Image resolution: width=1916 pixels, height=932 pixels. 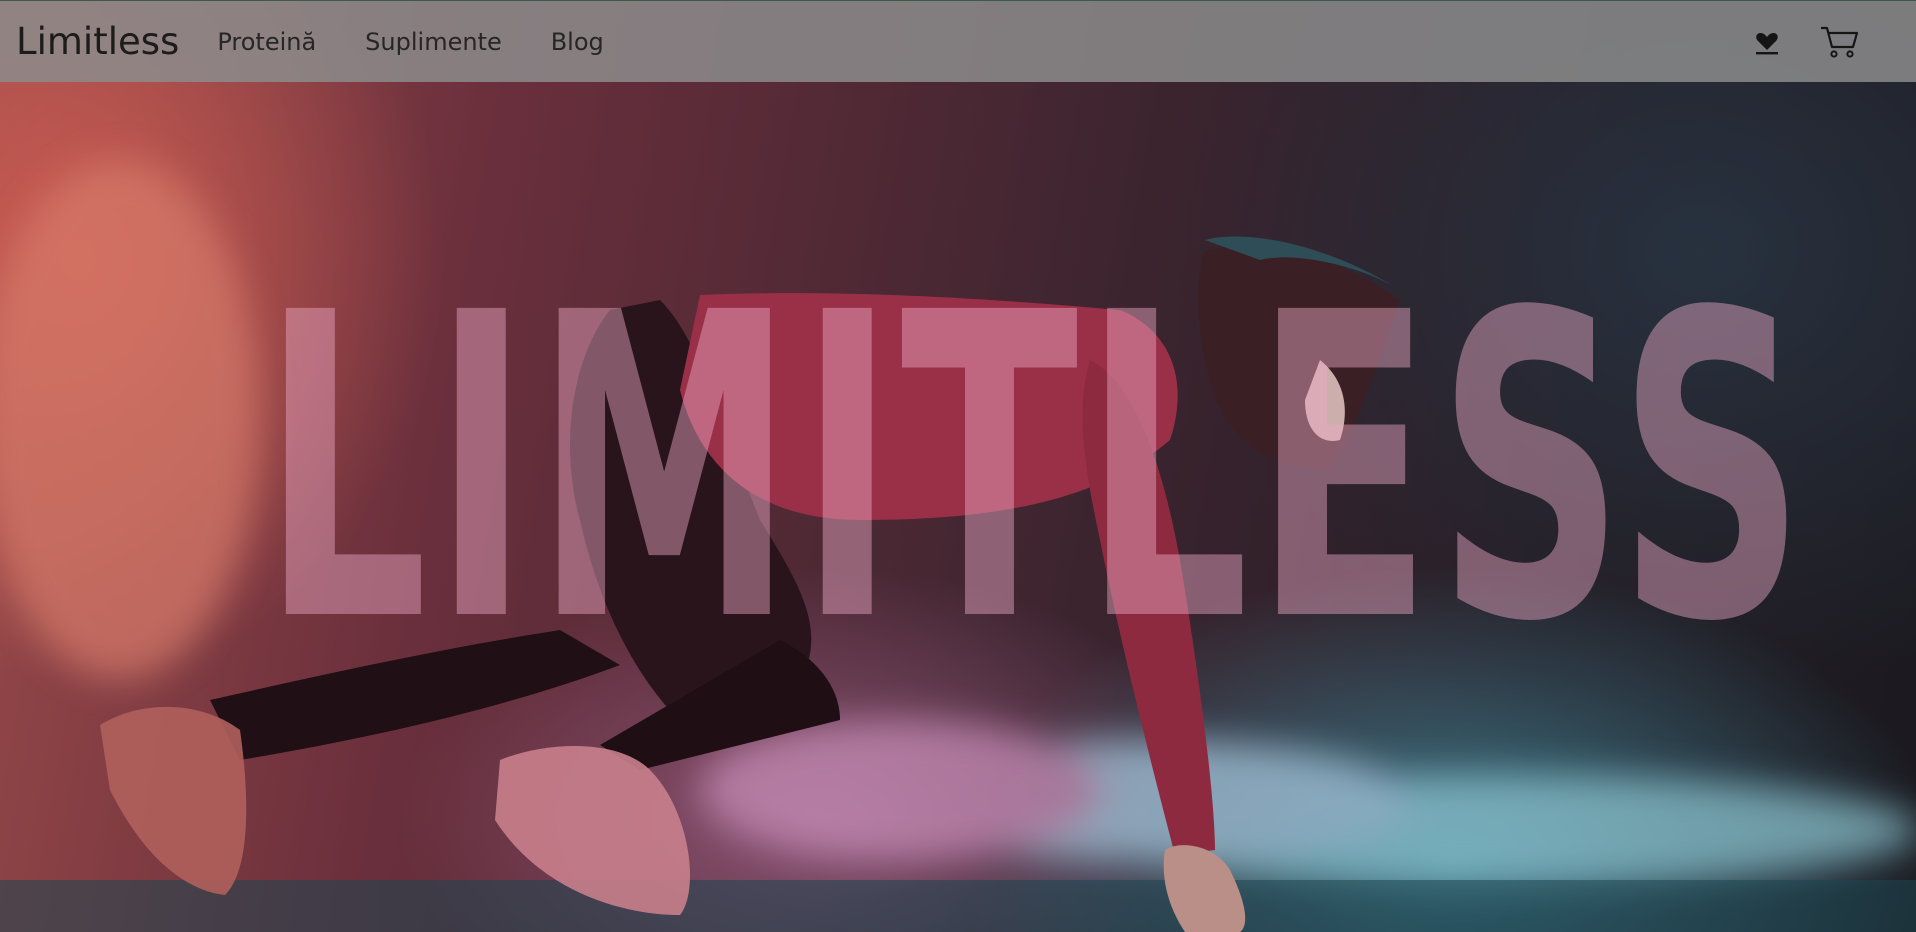 I want to click on wishlist-button, so click(x=1767, y=42).